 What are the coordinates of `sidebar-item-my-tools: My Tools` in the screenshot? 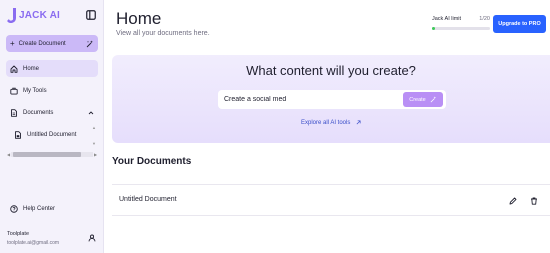 It's located at (52, 90).